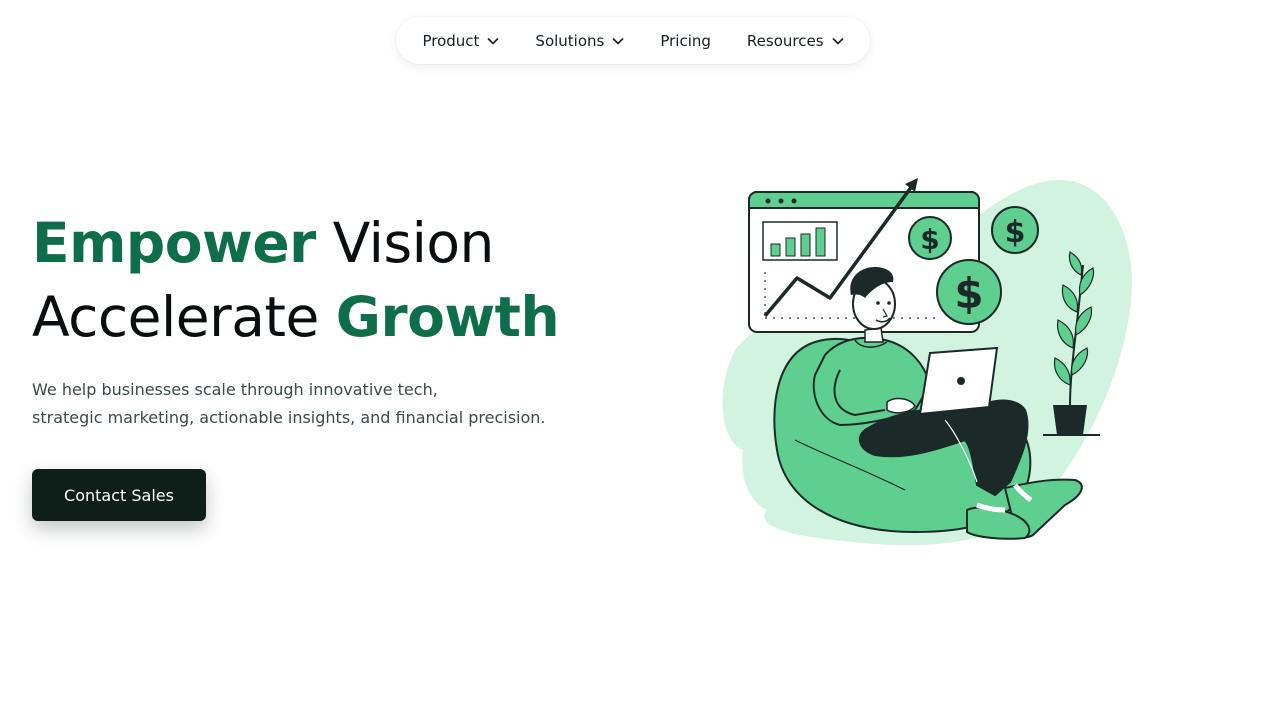  What do you see at coordinates (413, 243) in the screenshot?
I see `headline-word-vision: Vision` at bounding box center [413, 243].